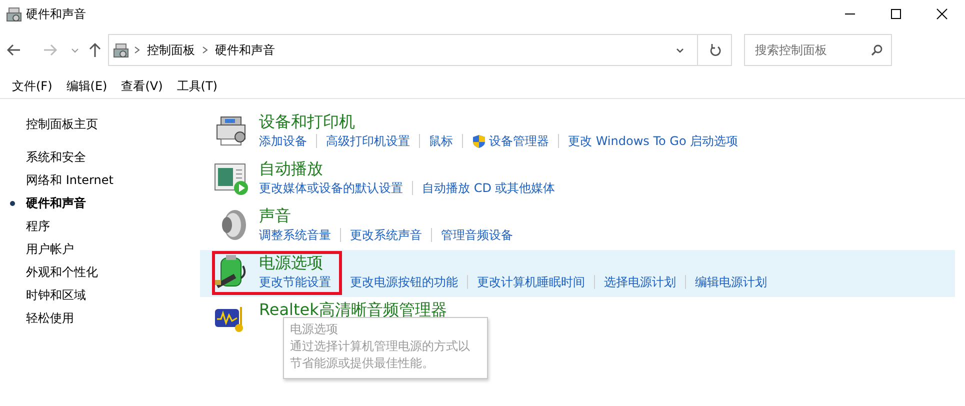 Image resolution: width=965 pixels, height=406 pixels. Describe the element at coordinates (56, 14) in the screenshot. I see `window-title: 硬件和声音` at that location.